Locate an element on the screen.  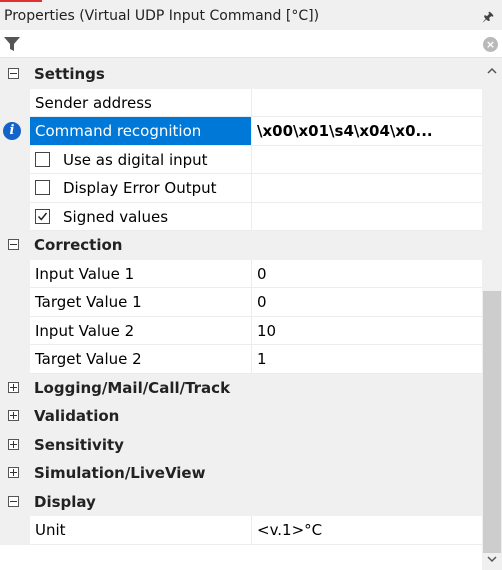
property-signed-values: Signed values is located at coordinates (241, 216).